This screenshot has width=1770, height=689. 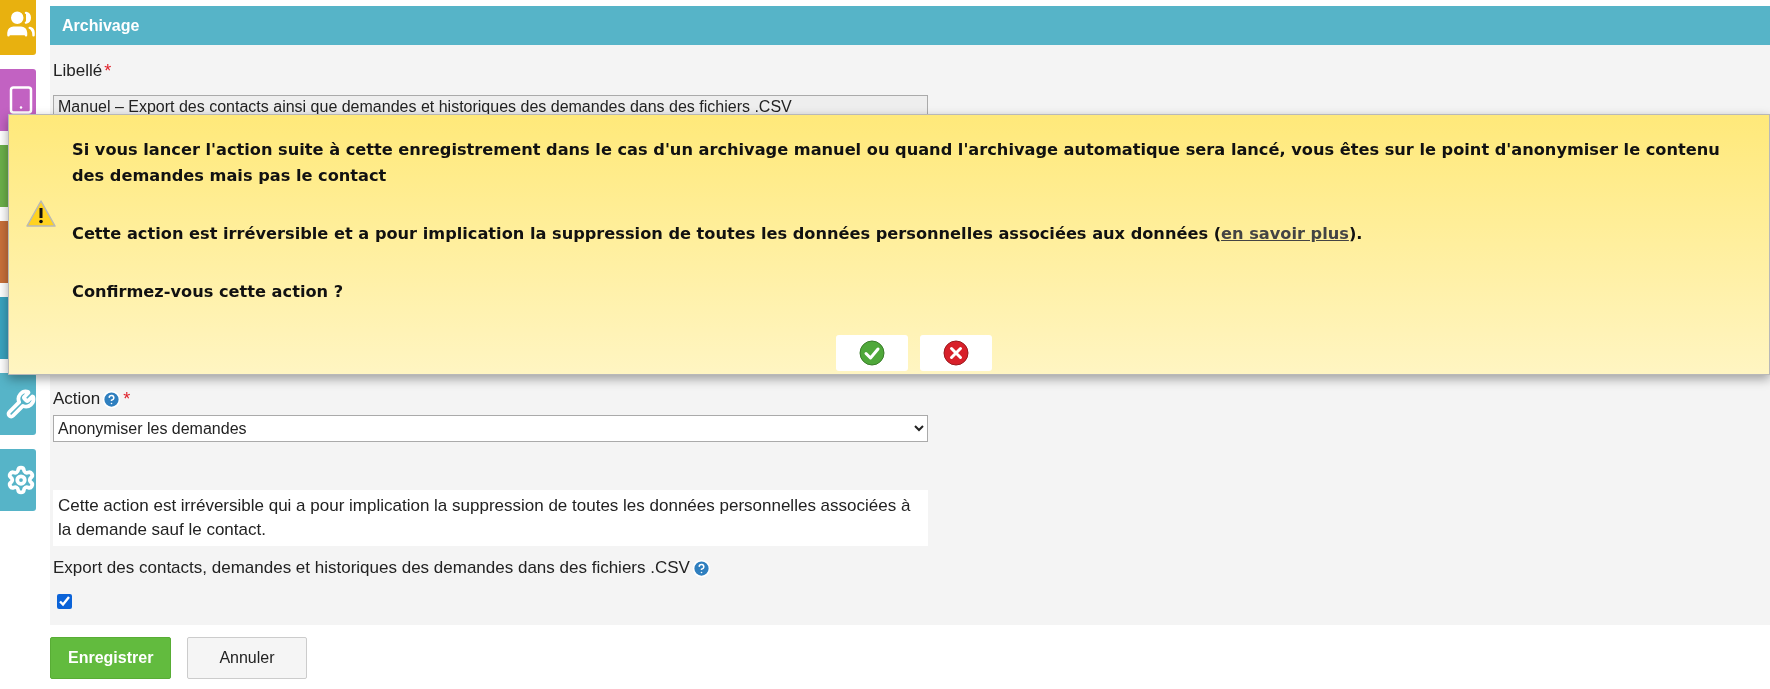 I want to click on field-label: Action, so click(x=77, y=399).